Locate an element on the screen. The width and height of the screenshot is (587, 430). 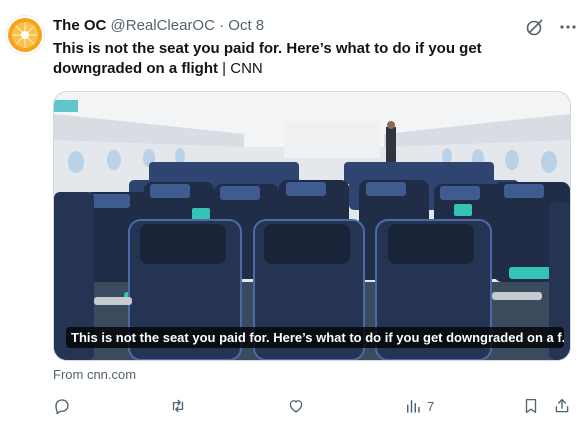
views-button: 7 is located at coordinates (419, 406).